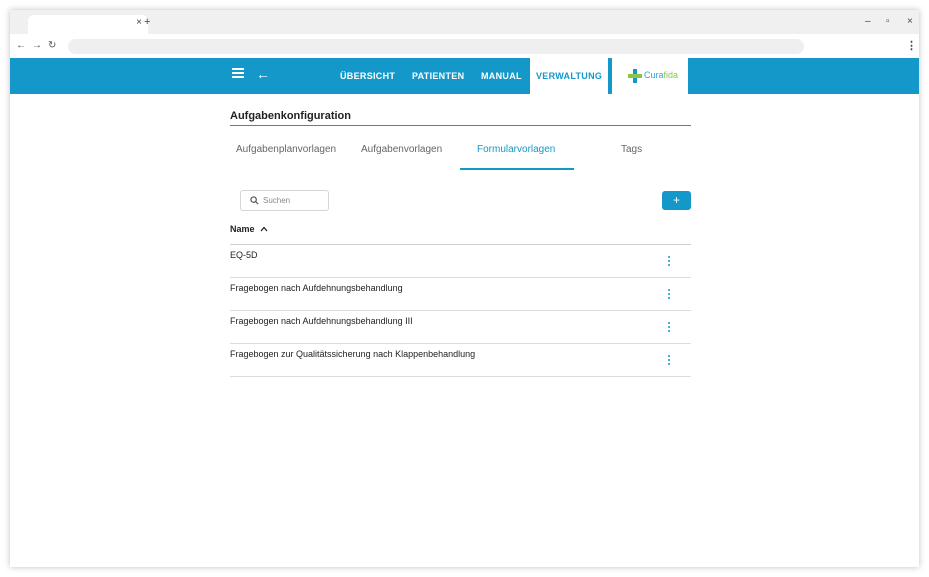 Image resolution: width=929 pixels, height=577 pixels. Describe the element at coordinates (460, 294) in the screenshot. I see `table-row: Fragebogen nach Aufdehnungsbehandlung` at that location.